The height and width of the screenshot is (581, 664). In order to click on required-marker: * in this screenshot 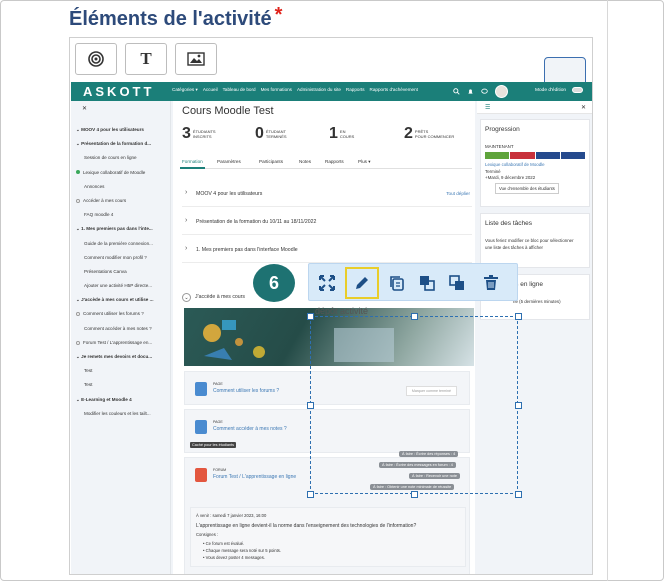, I will do `click(278, 15)`.